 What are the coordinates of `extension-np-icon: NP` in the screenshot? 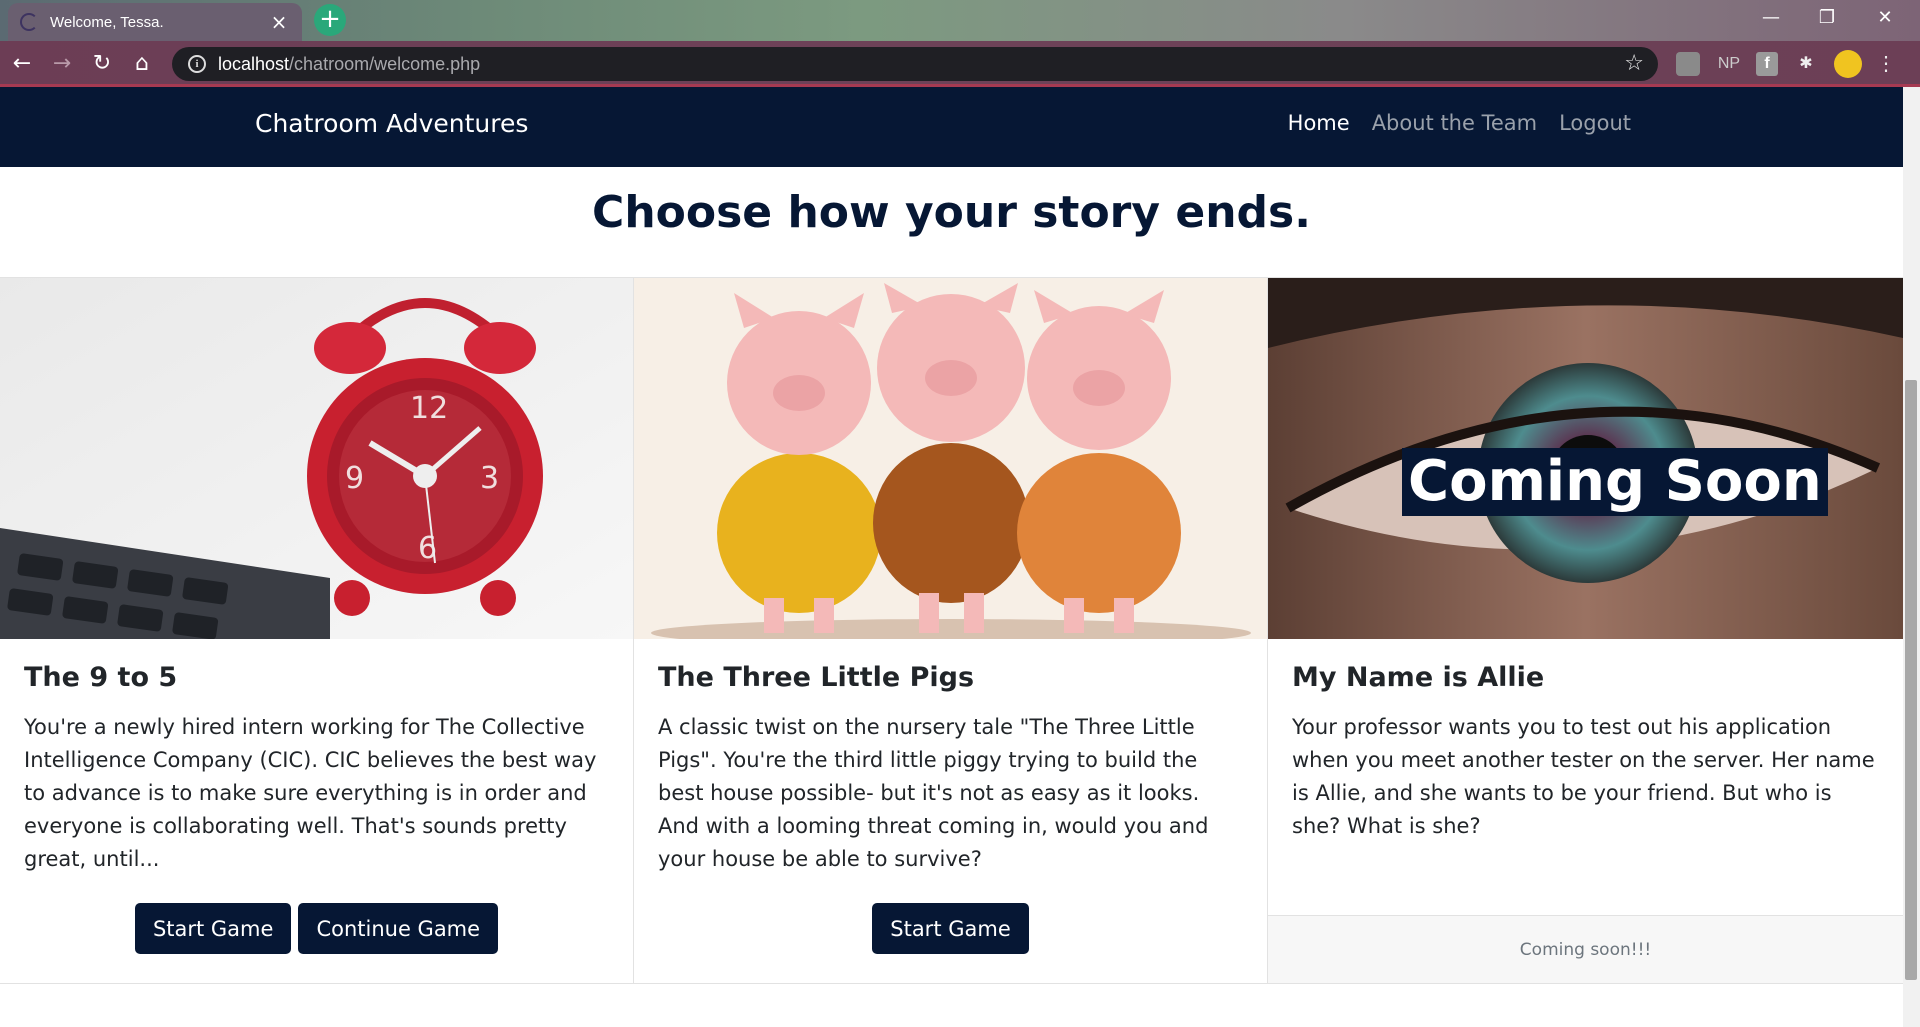 It's located at (1729, 64).